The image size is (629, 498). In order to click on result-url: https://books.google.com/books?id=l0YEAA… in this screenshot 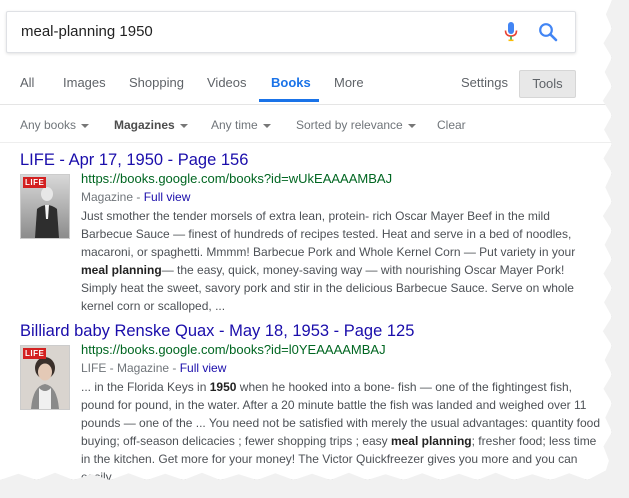, I will do `click(233, 349)`.